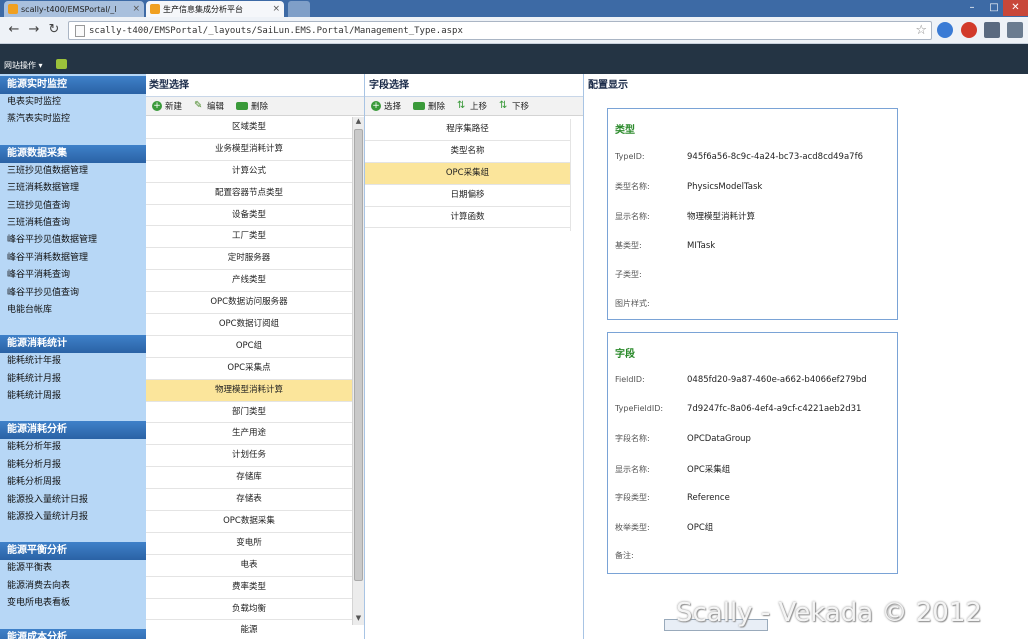  I want to click on type-list-row: 部门类型, so click(249, 413).